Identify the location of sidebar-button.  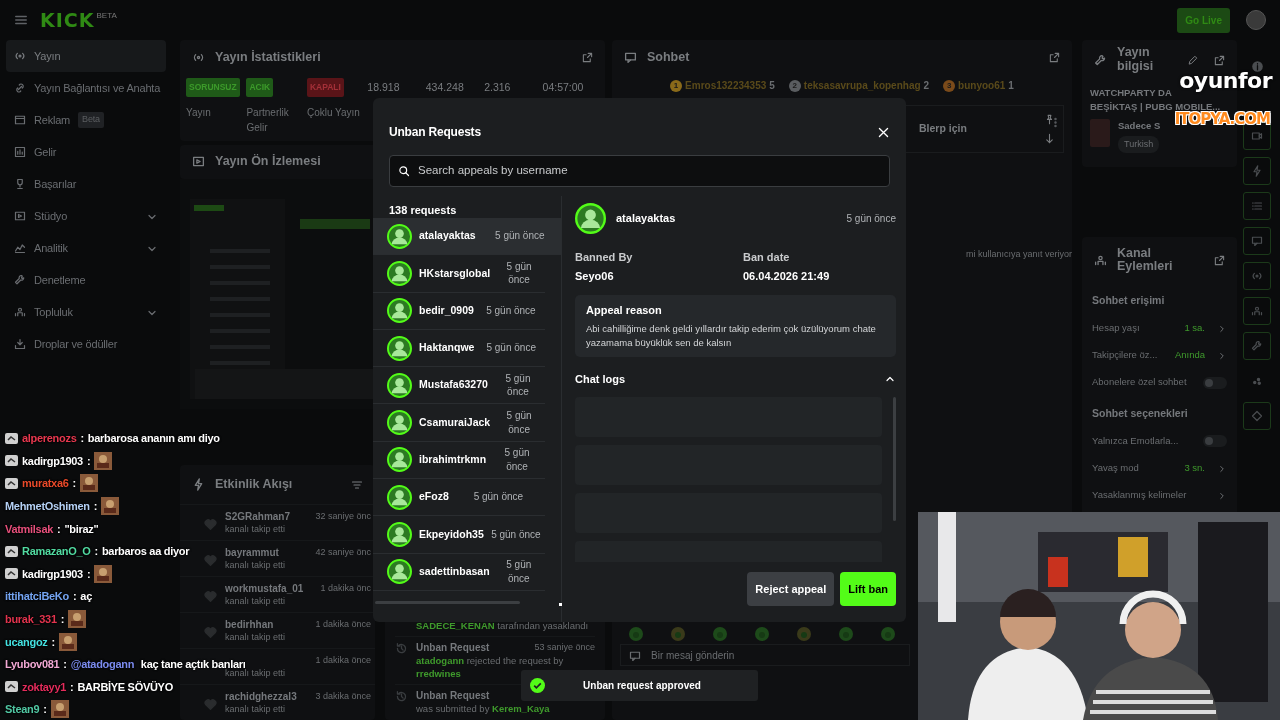
(1257, 136).